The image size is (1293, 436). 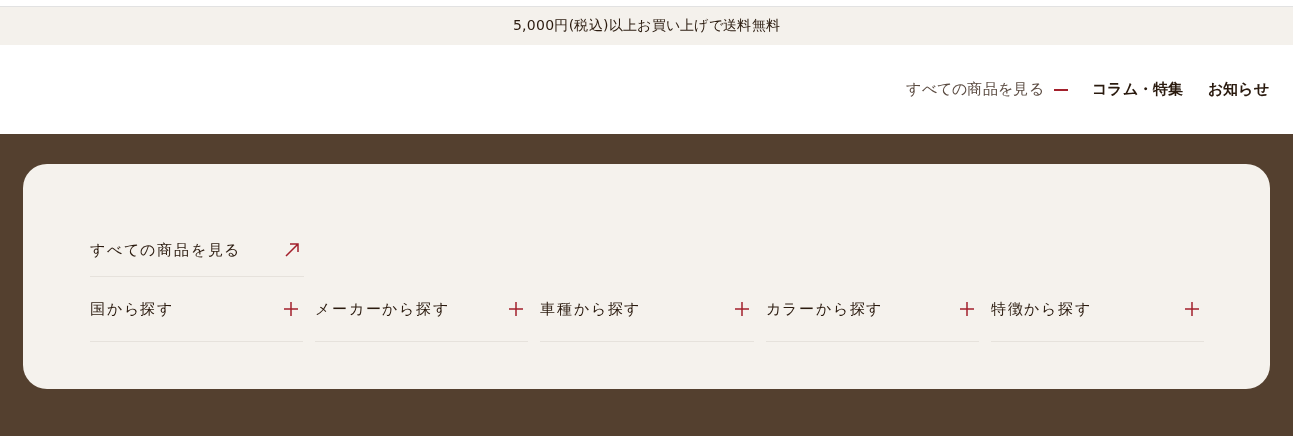 What do you see at coordinates (1097, 309) in the screenshot?
I see `menu-item: 特徴から探す` at bounding box center [1097, 309].